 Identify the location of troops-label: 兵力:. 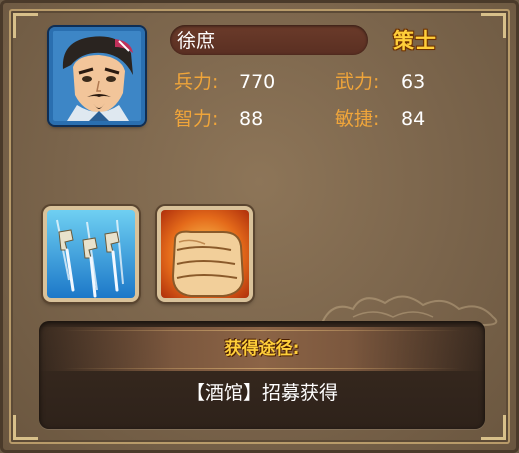
(196, 82).